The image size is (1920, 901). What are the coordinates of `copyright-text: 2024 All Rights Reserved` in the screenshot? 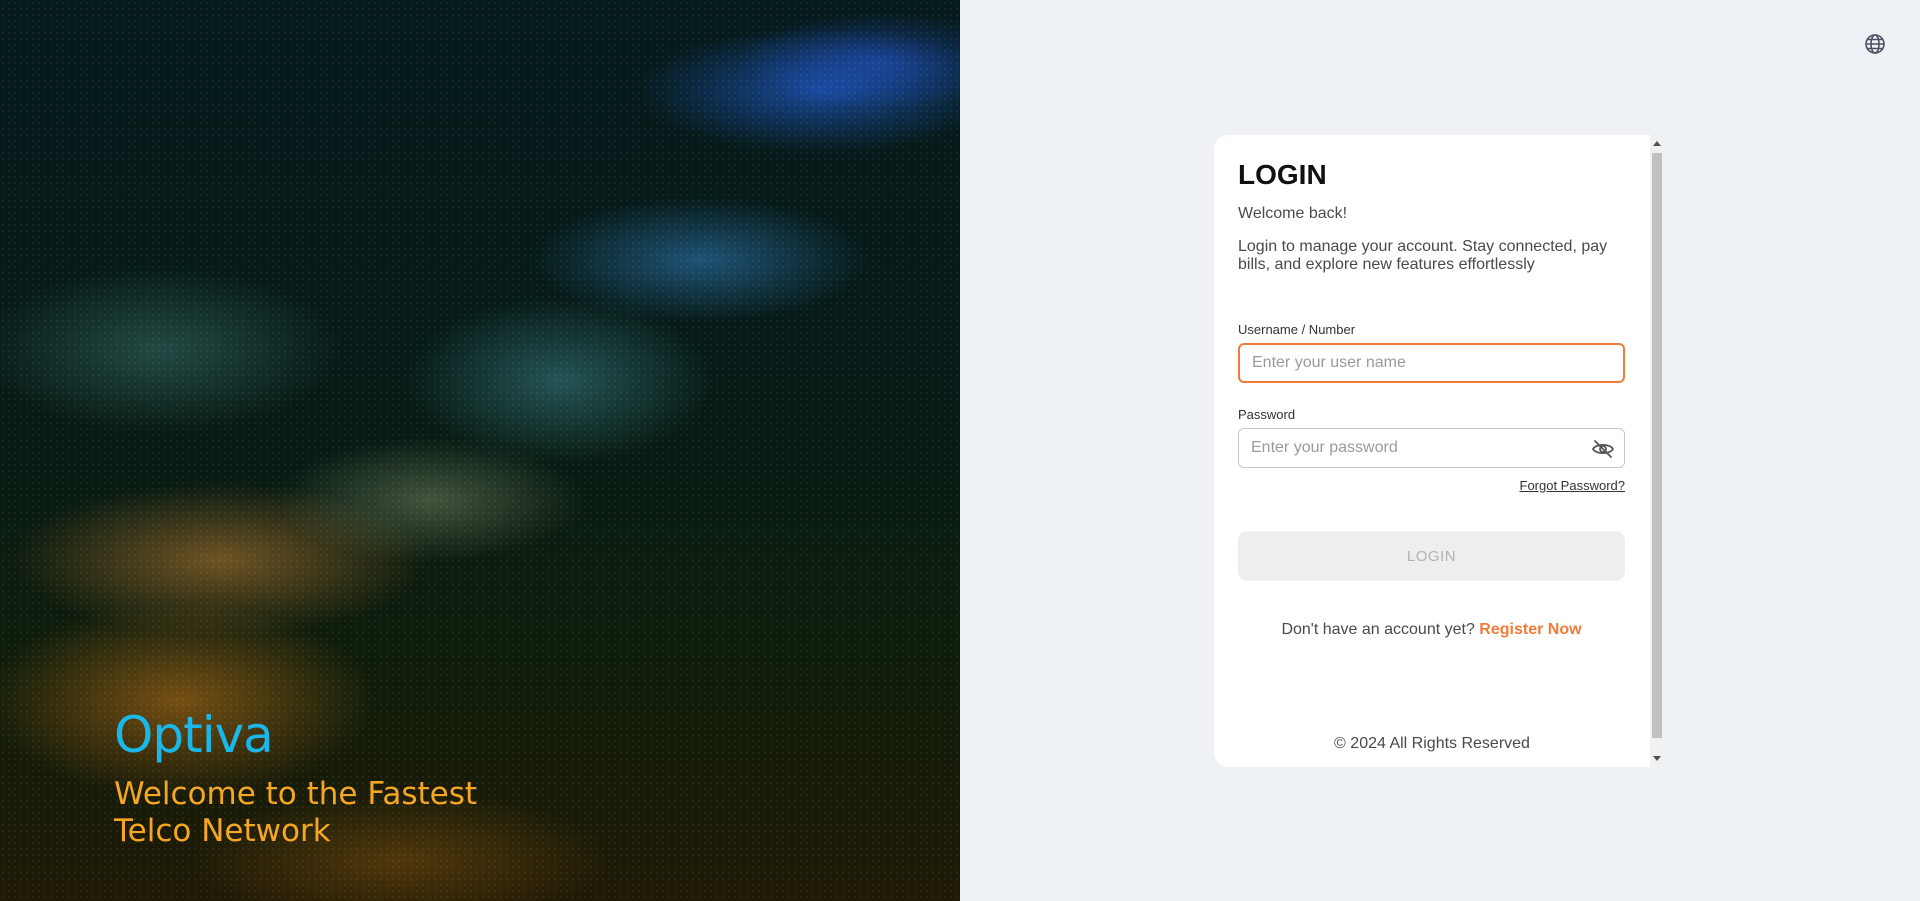 It's located at (1440, 743).